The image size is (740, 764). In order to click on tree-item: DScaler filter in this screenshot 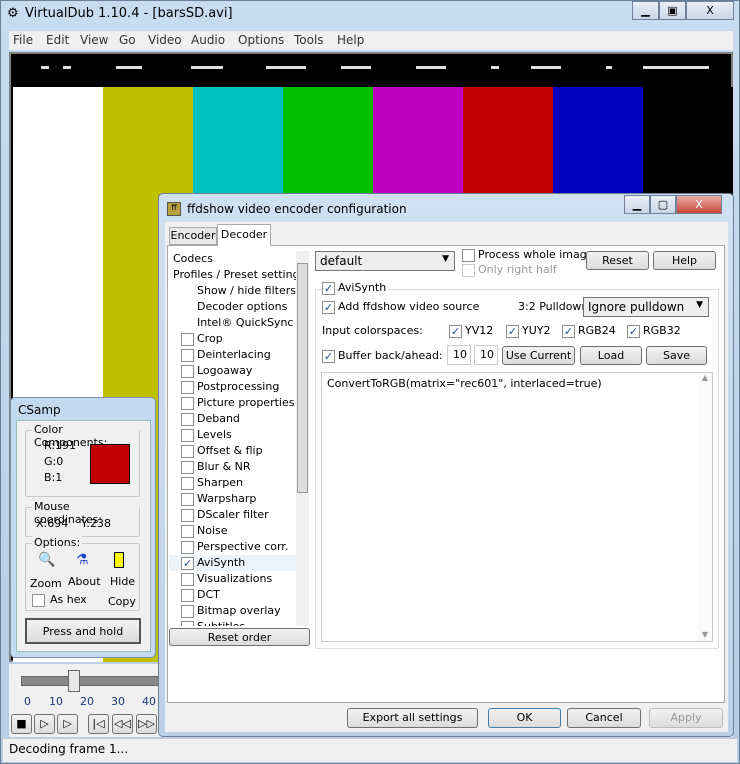, I will do `click(238, 515)`.